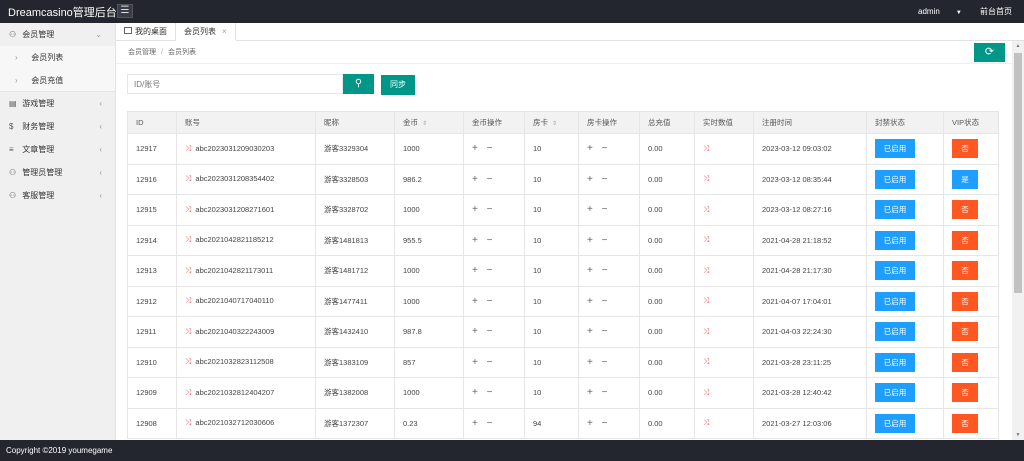 This screenshot has height=461, width=1024. Describe the element at coordinates (398, 85) in the screenshot. I see `sync-button: 同步` at that location.